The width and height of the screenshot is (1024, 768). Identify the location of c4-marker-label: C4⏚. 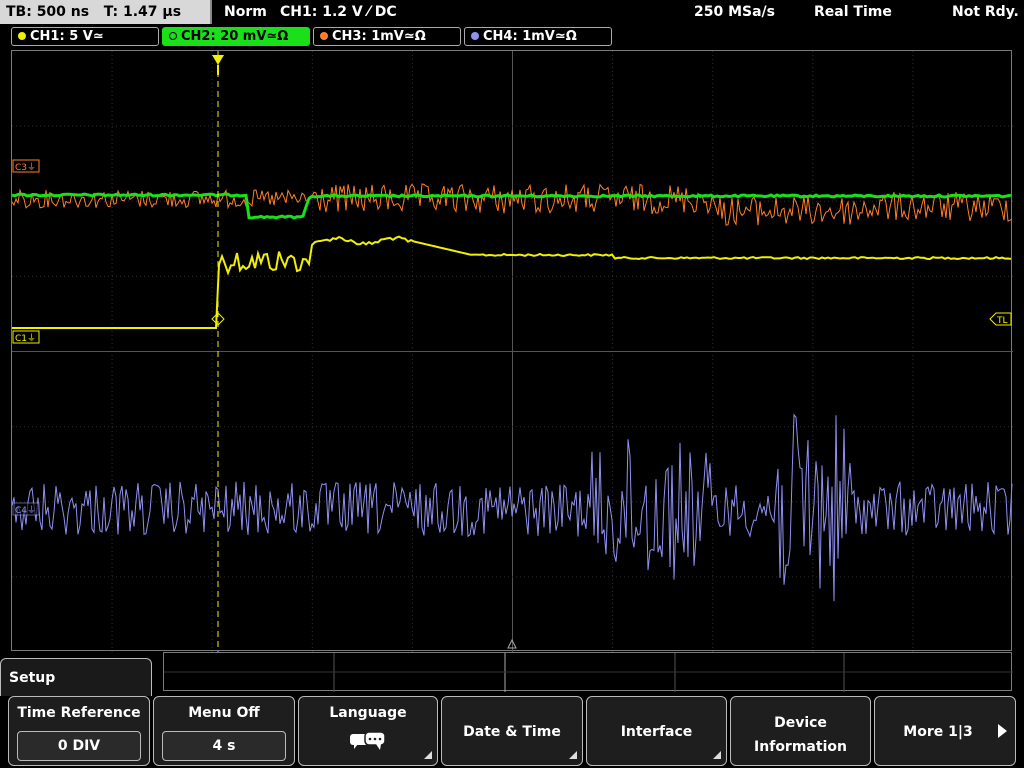
(25, 510).